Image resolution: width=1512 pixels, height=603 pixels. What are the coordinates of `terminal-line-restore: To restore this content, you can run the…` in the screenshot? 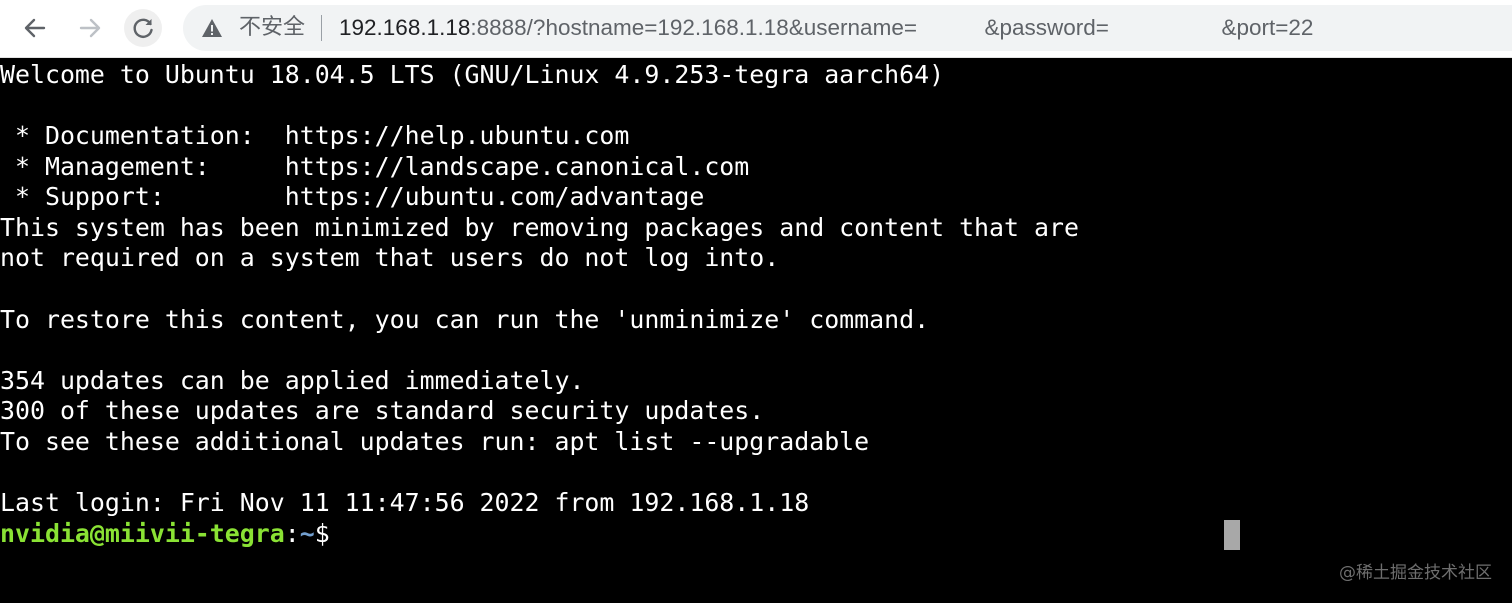 It's located at (465, 319).